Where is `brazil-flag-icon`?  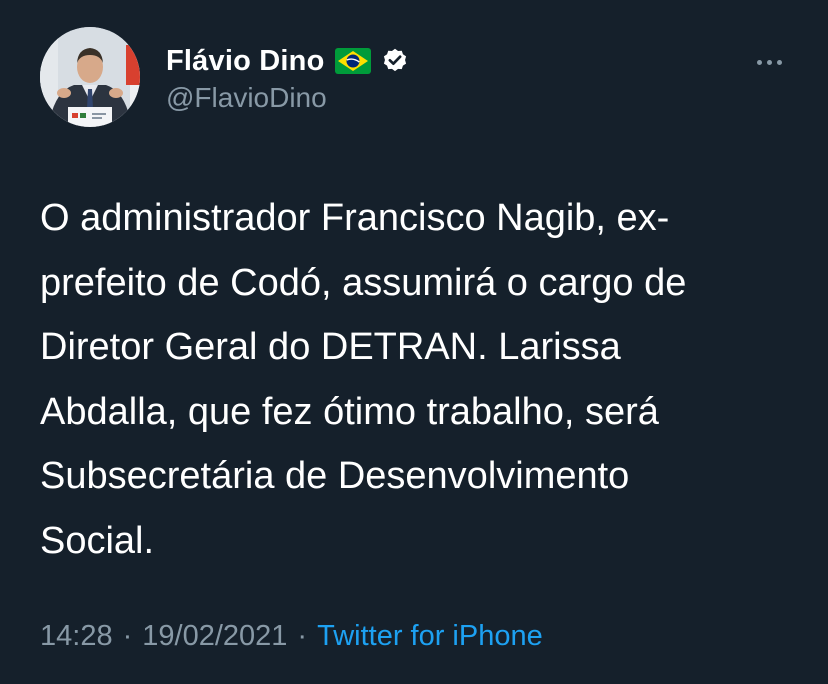
brazil-flag-icon is located at coordinates (352, 61).